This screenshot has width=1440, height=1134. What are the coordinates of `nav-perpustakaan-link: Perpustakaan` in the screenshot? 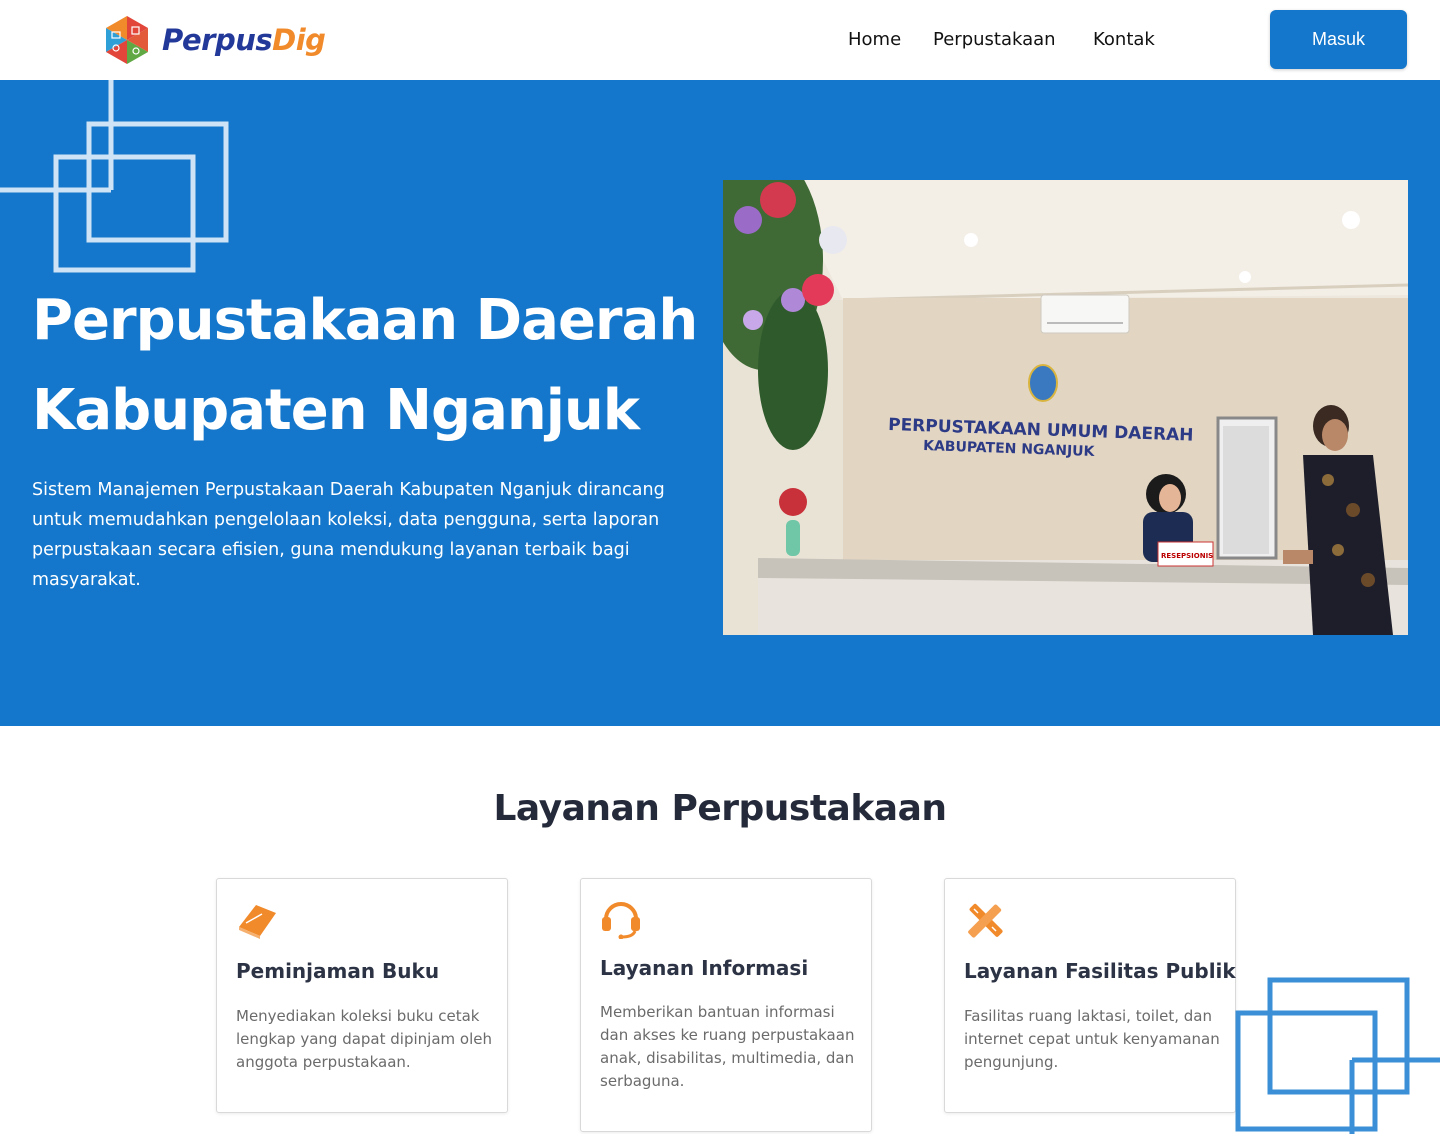 It's located at (994, 39).